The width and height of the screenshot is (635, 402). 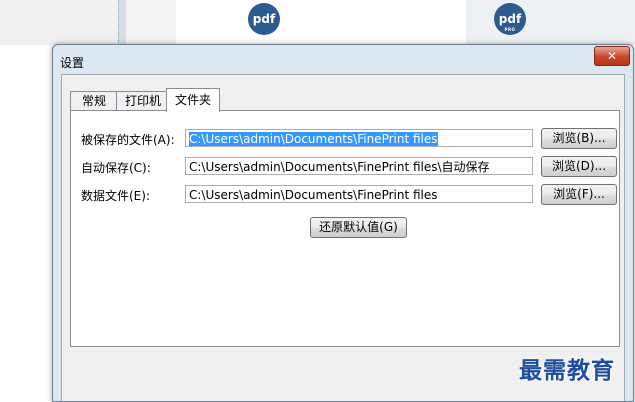 I want to click on saved-files-path-text: C:\Users\admin\Documents\FinePrint files, so click(x=313, y=139).